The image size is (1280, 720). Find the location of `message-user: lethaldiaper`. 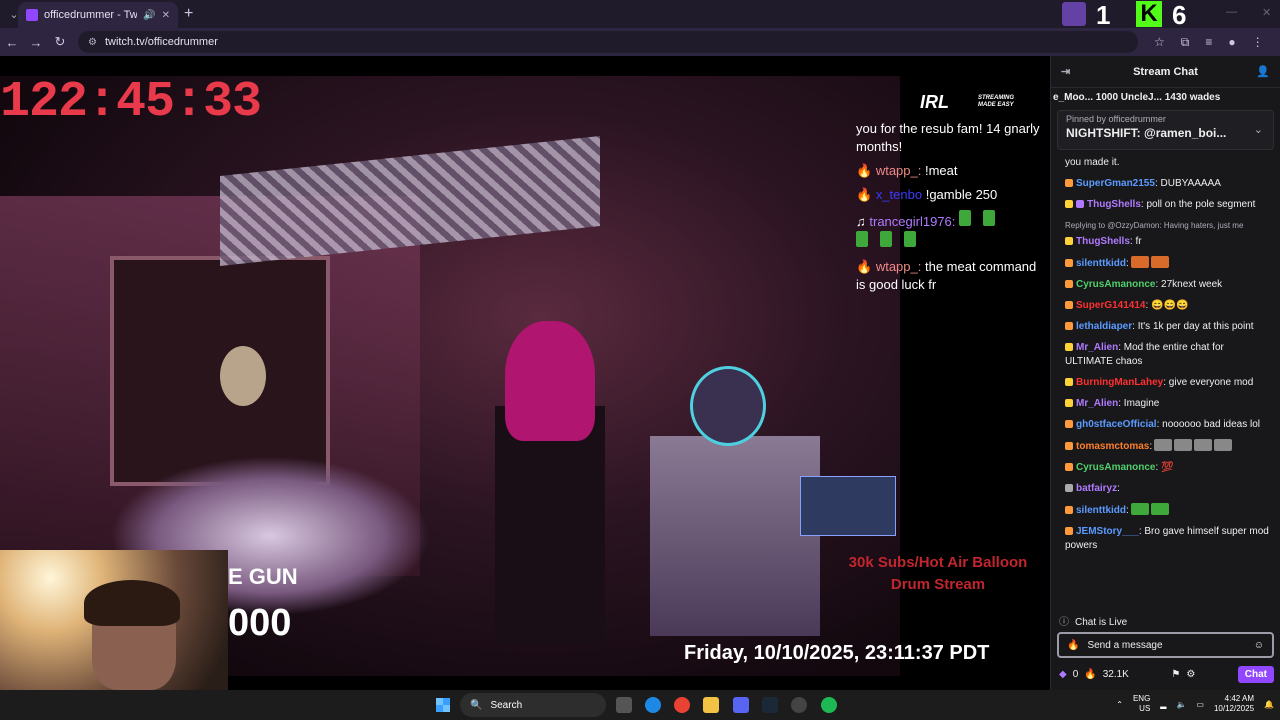

message-user: lethaldiaper is located at coordinates (1104, 326).